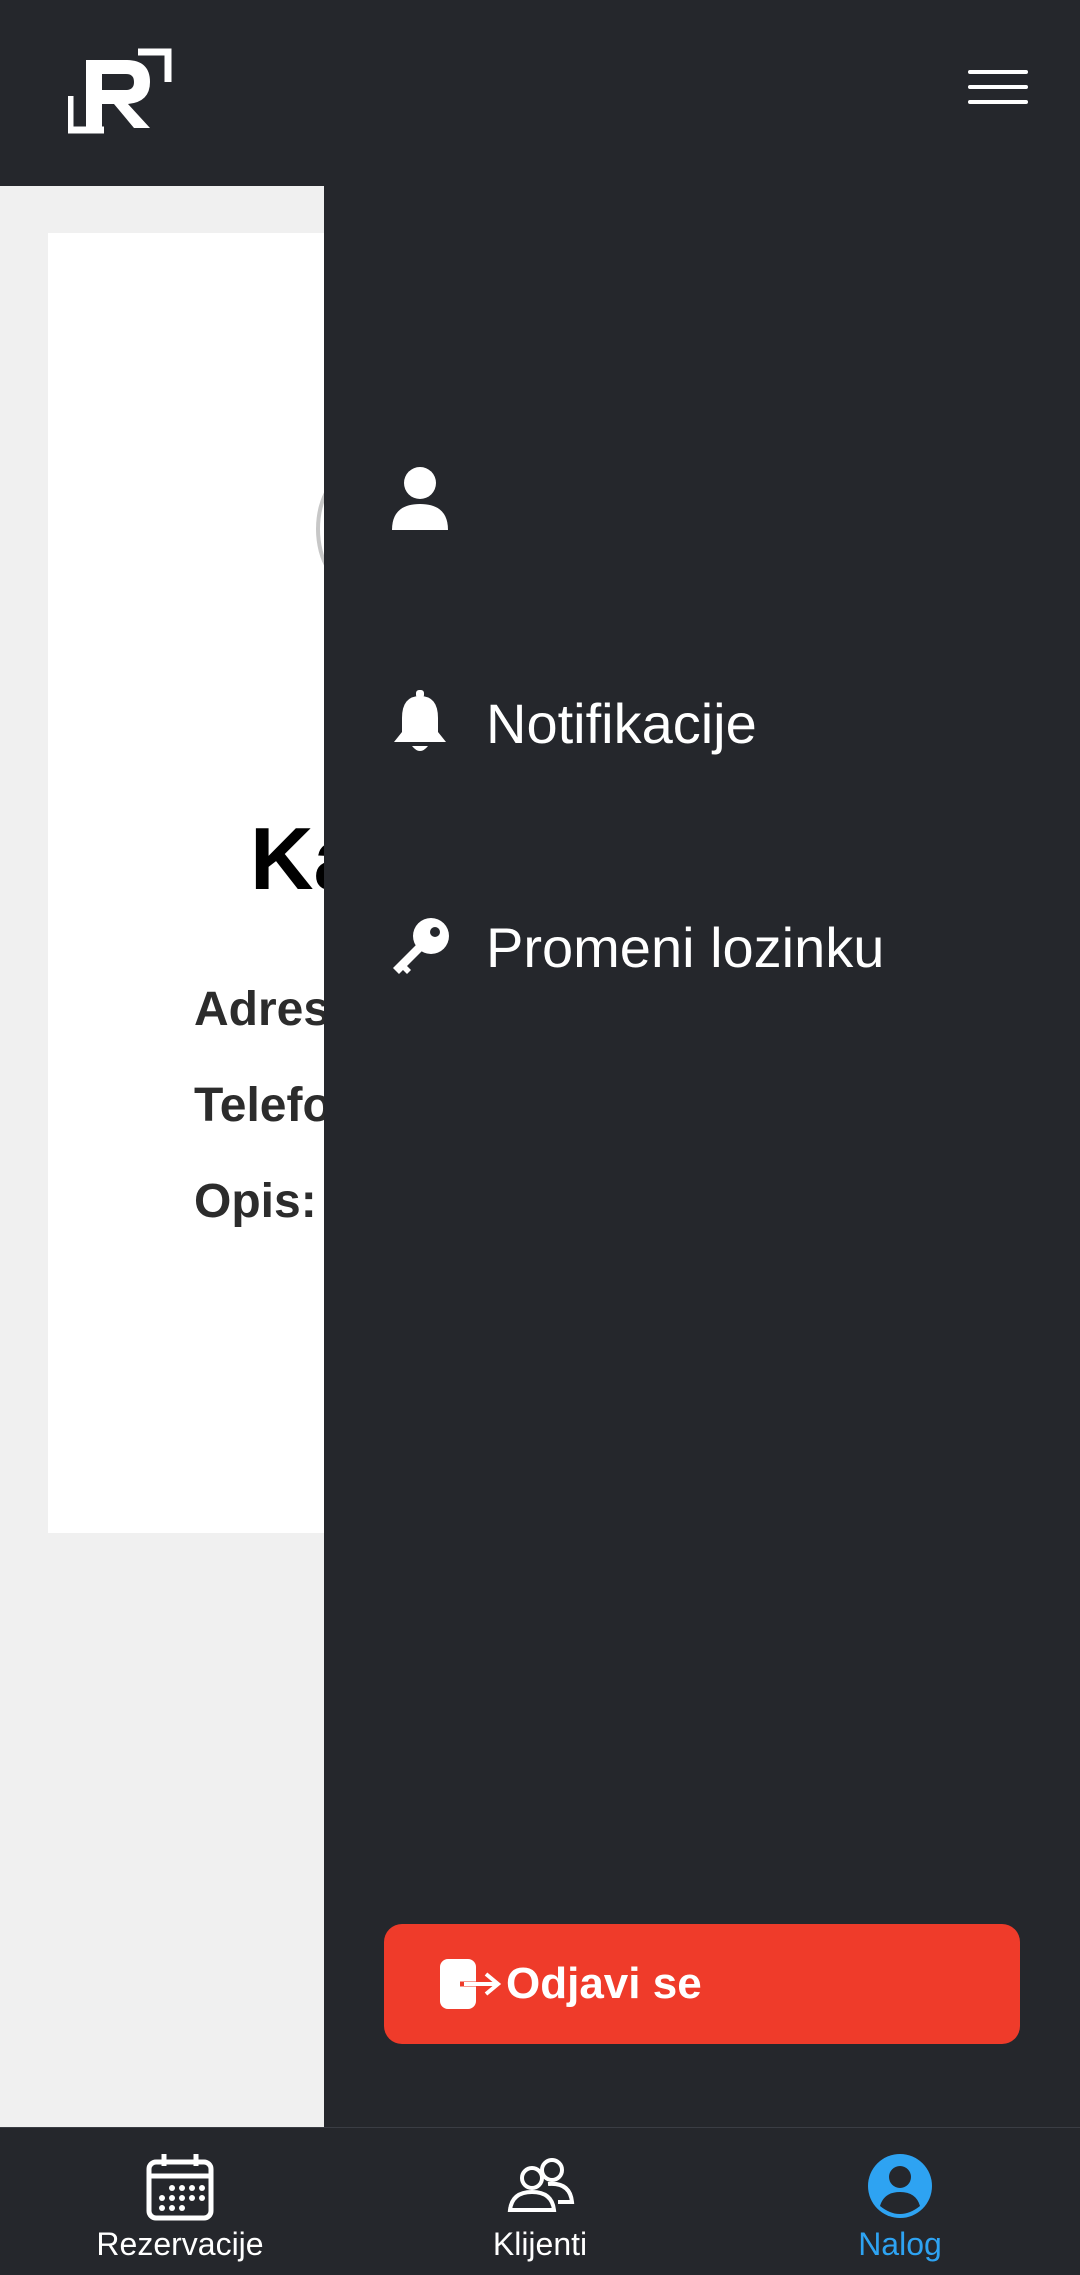 The height and width of the screenshot is (2275, 1080). What do you see at coordinates (998, 72) in the screenshot?
I see `hamburger-icon` at bounding box center [998, 72].